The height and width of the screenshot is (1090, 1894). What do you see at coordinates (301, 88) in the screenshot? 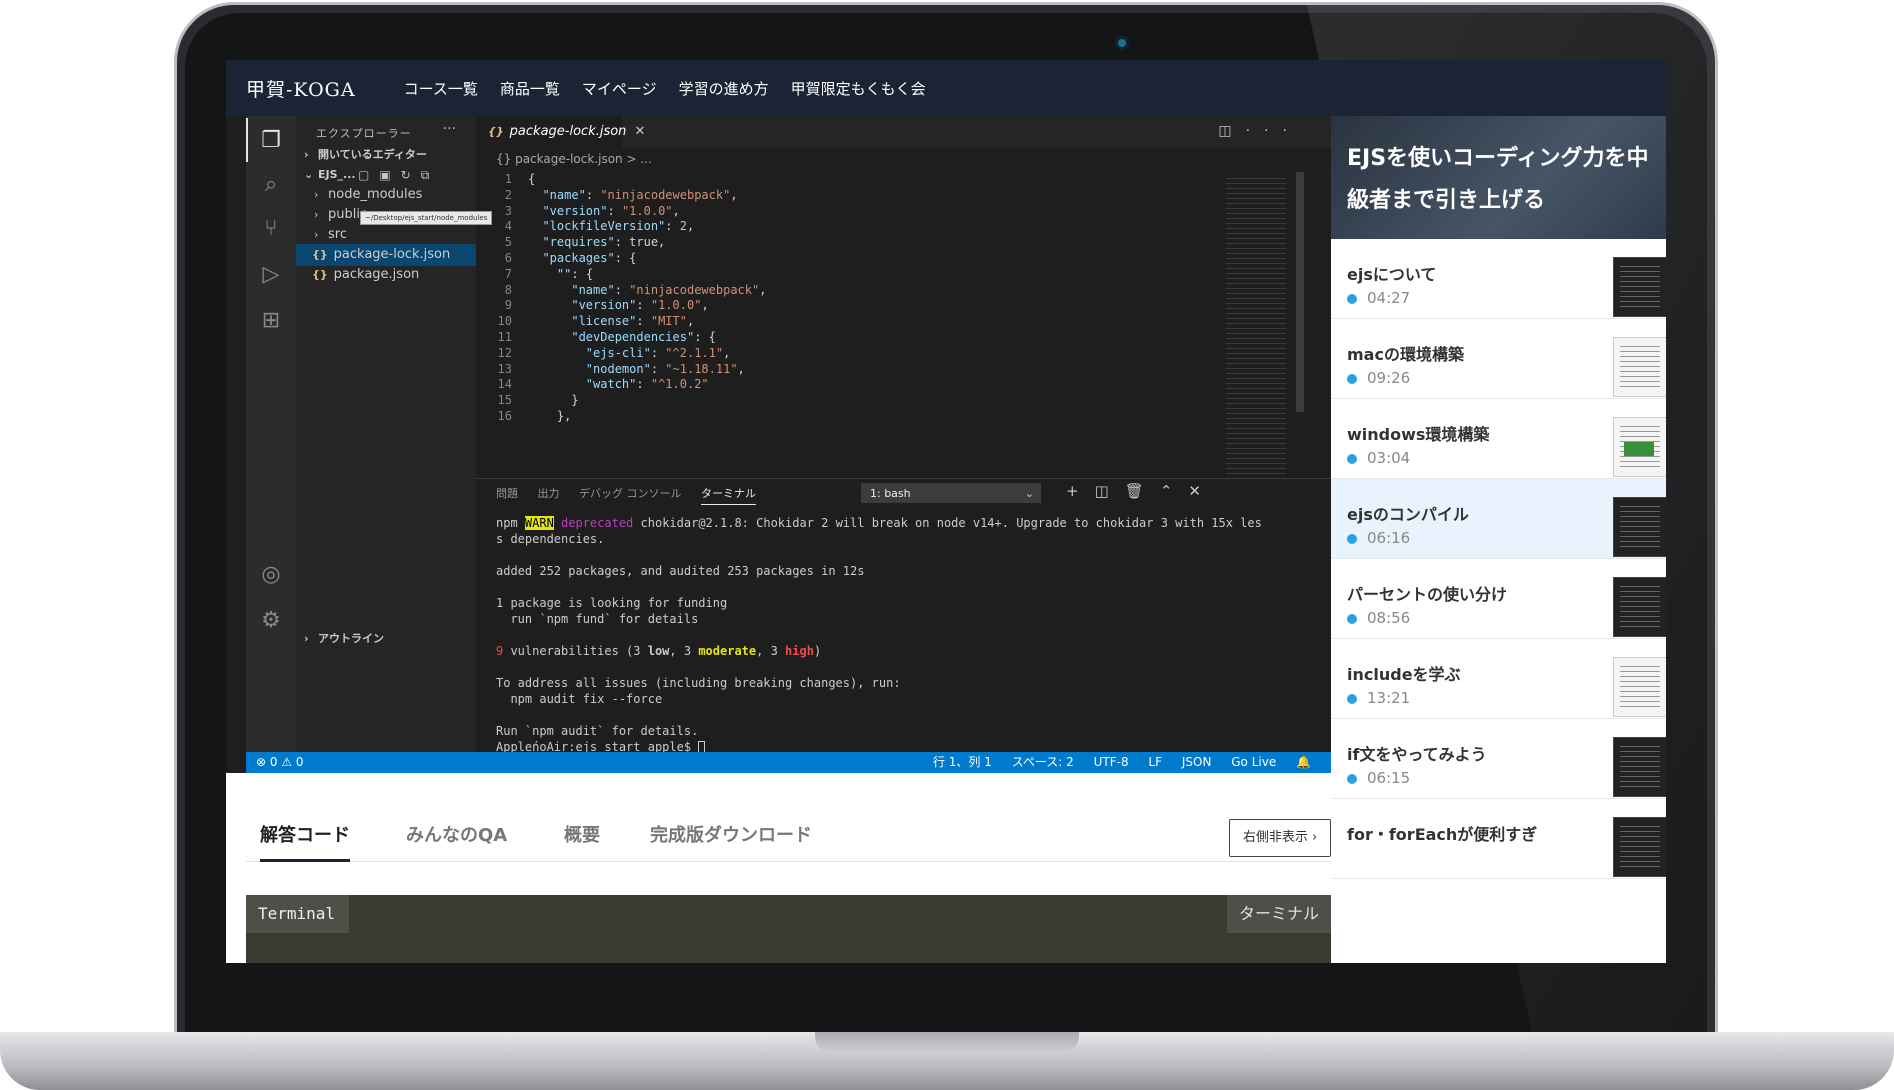
I see `site-logo: 甲賀-KOGA` at bounding box center [301, 88].